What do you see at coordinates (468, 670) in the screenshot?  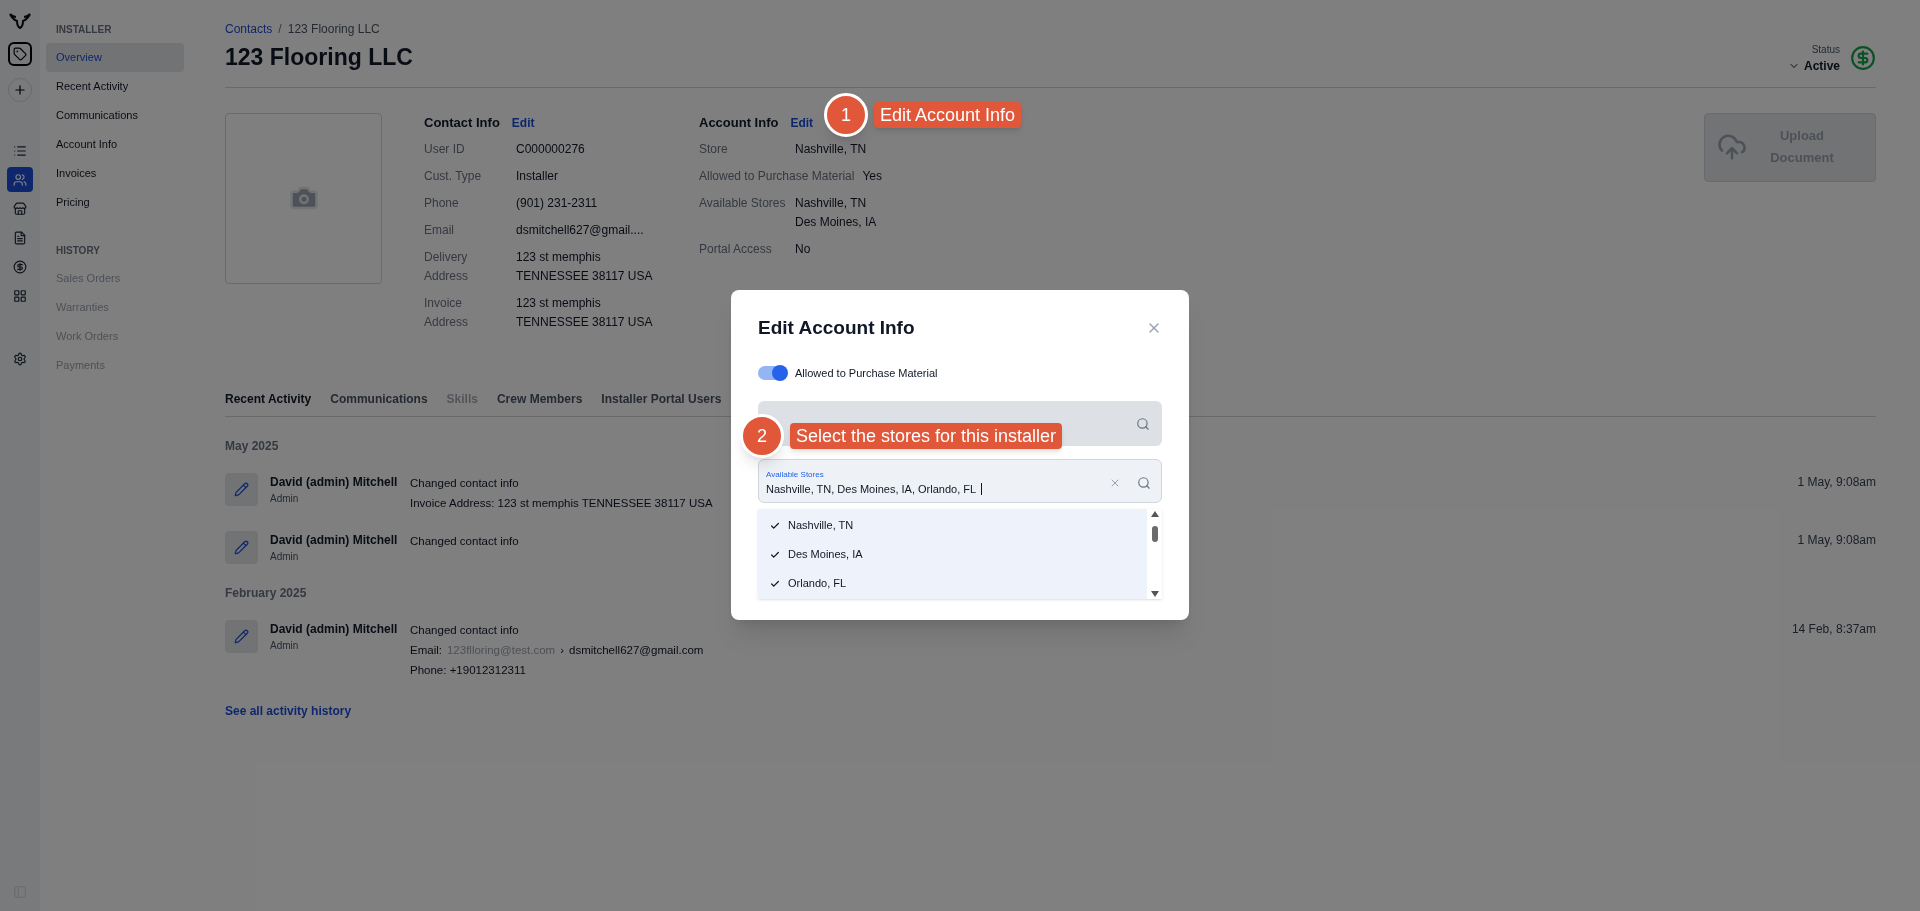 I see `activity-text: Phone: +19012312311` at bounding box center [468, 670].